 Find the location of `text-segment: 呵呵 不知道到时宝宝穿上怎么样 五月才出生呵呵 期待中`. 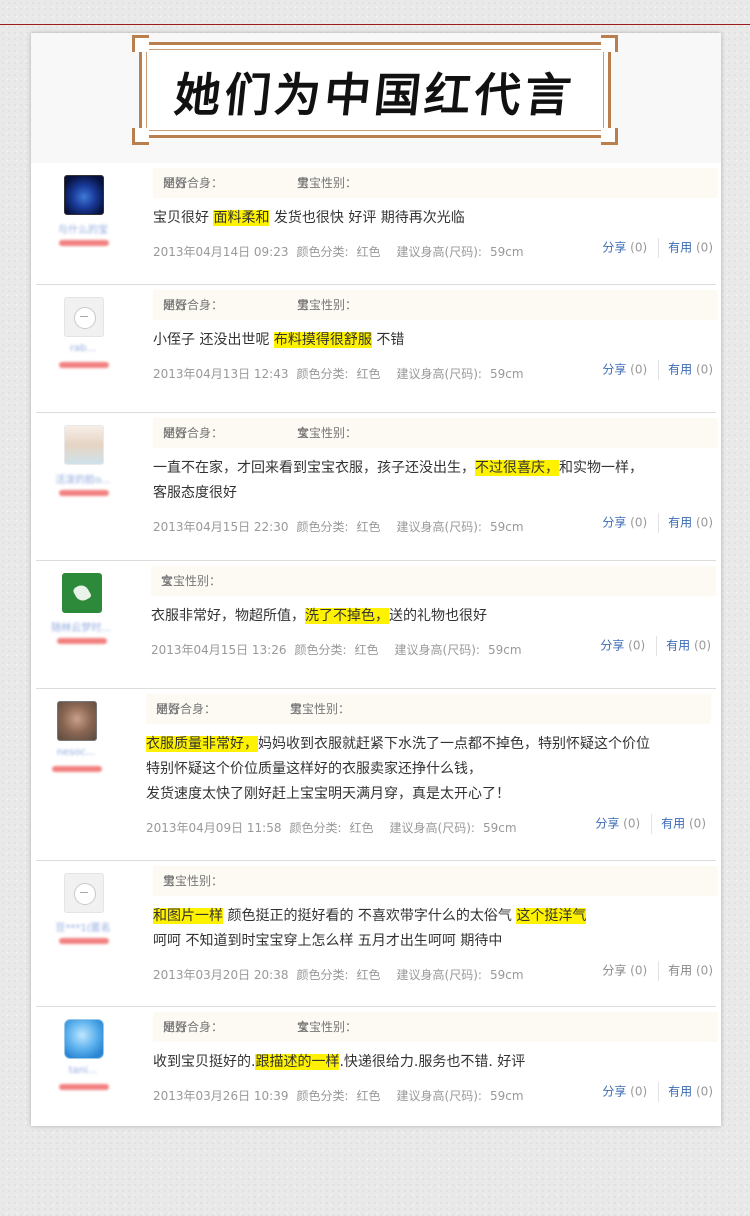

text-segment: 呵呵 不知道到时宝宝穿上怎么样 五月才出生呵呵 期待中 is located at coordinates (328, 941).